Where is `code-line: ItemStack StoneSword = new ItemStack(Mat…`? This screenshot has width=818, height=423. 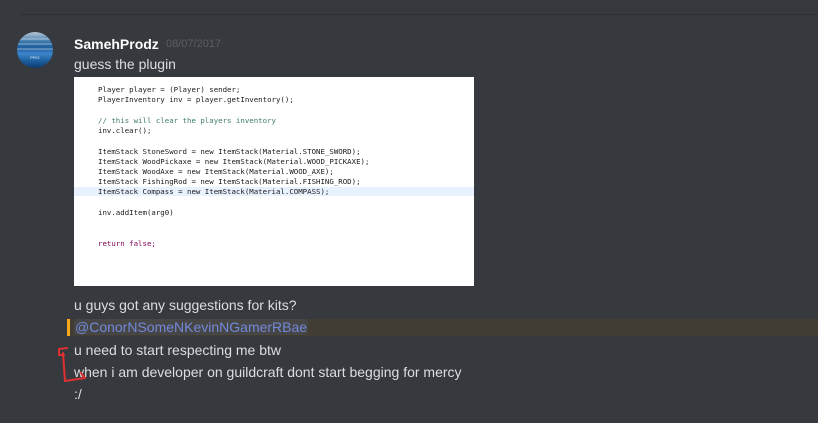 code-line: ItemStack StoneSword = new ItemStack(Mat… is located at coordinates (229, 151).